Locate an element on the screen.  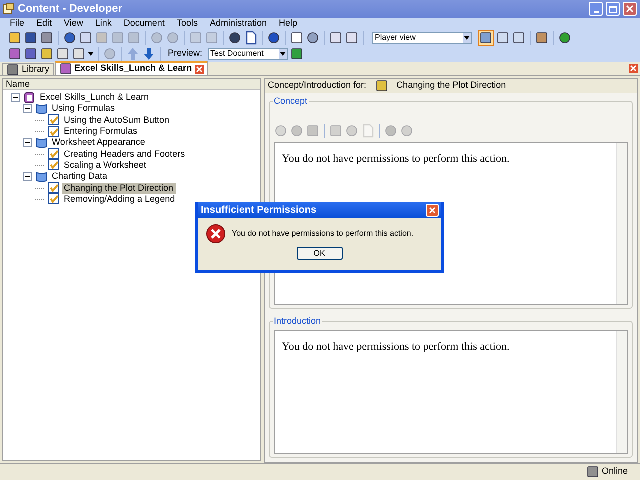
minimize-button is located at coordinates (596, 9).